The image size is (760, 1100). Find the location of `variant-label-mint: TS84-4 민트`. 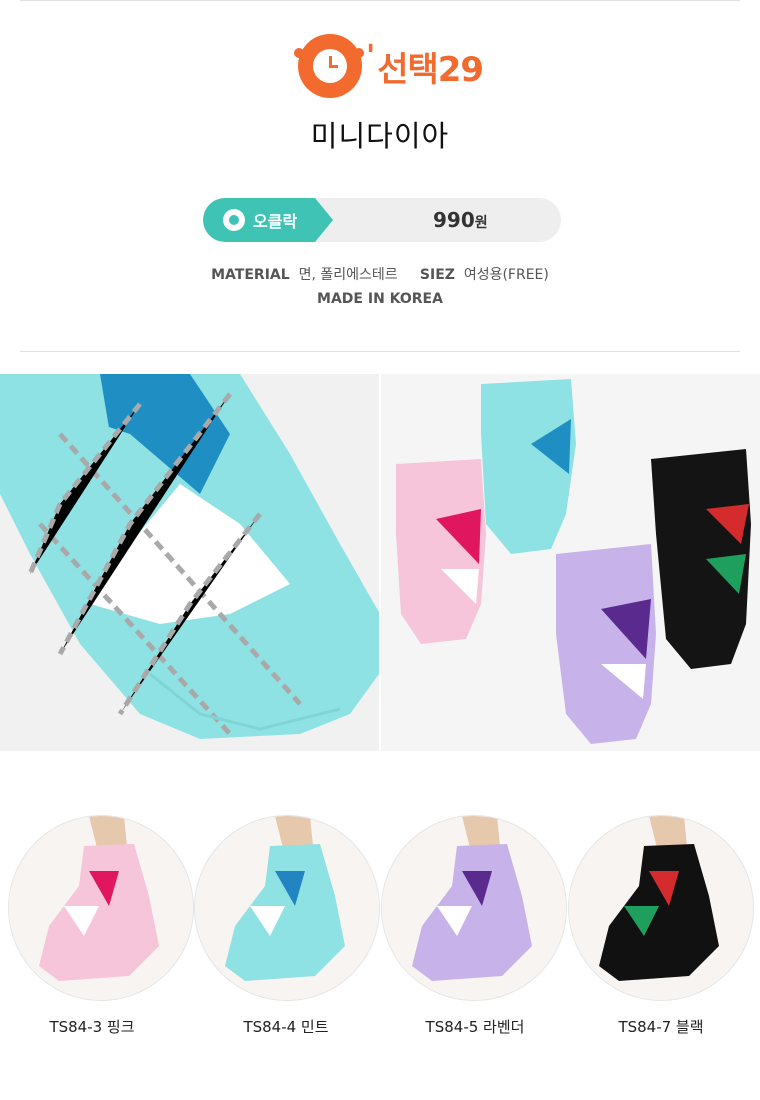

variant-label-mint: TS84-4 민트 is located at coordinates (286, 1027).